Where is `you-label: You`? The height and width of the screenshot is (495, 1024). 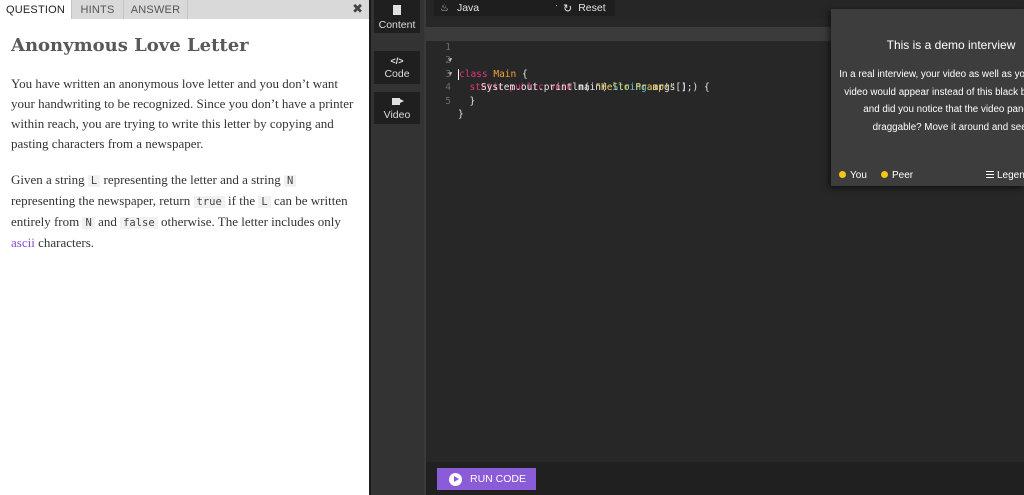
you-label: You is located at coordinates (858, 175).